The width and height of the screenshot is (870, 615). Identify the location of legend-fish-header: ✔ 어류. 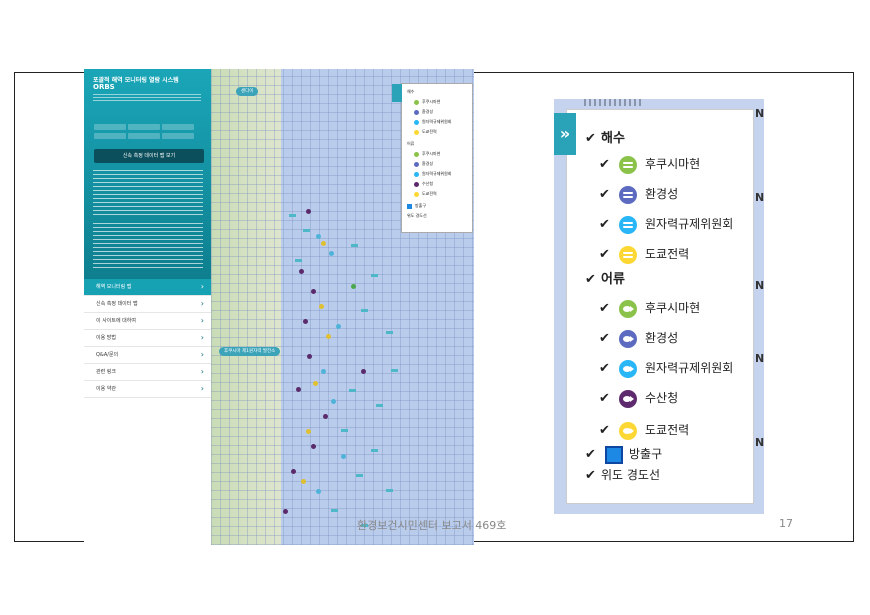
(604, 280).